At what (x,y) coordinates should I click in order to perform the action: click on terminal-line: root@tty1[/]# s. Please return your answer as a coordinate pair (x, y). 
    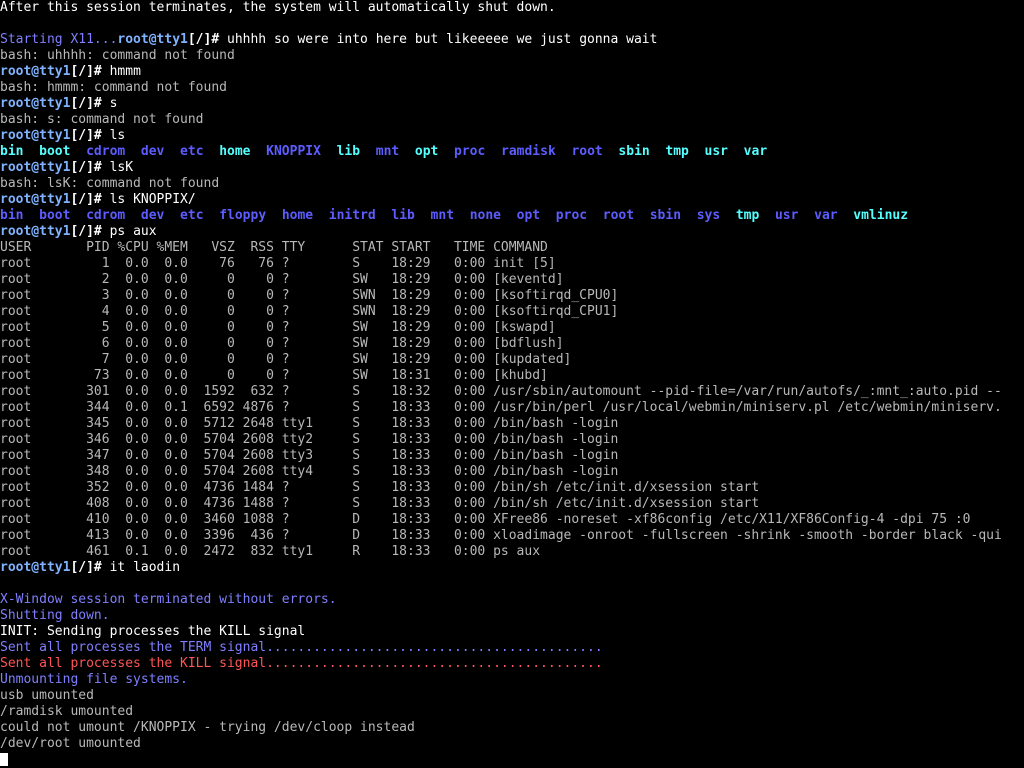
    Looking at the image, I should click on (512, 104).